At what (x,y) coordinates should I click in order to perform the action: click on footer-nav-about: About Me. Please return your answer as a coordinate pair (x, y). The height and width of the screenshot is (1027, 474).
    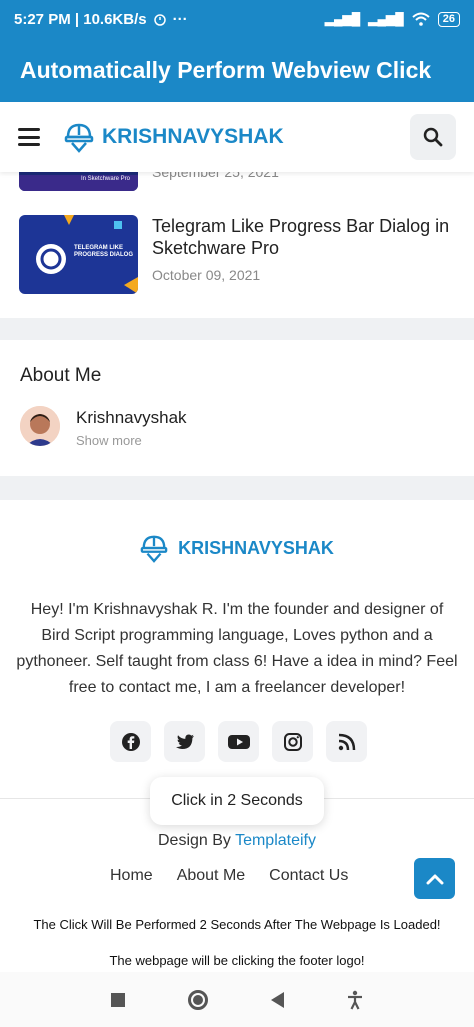
    Looking at the image, I should click on (211, 876).